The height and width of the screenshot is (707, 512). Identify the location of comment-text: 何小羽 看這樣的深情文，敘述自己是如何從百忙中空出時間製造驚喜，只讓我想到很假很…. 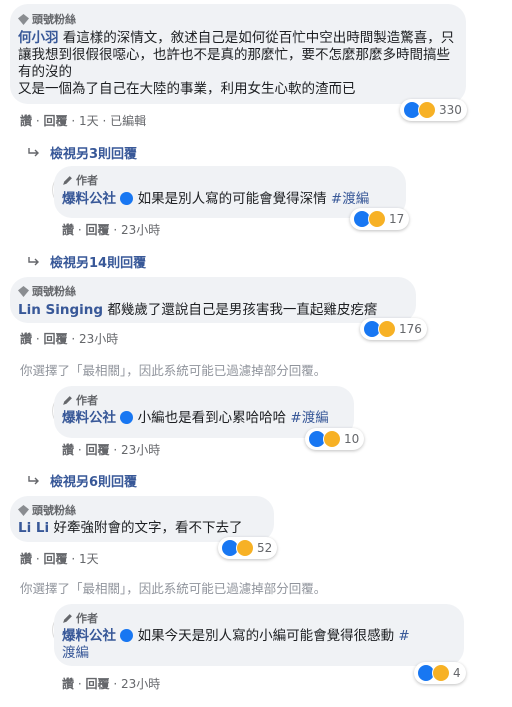
(236, 63).